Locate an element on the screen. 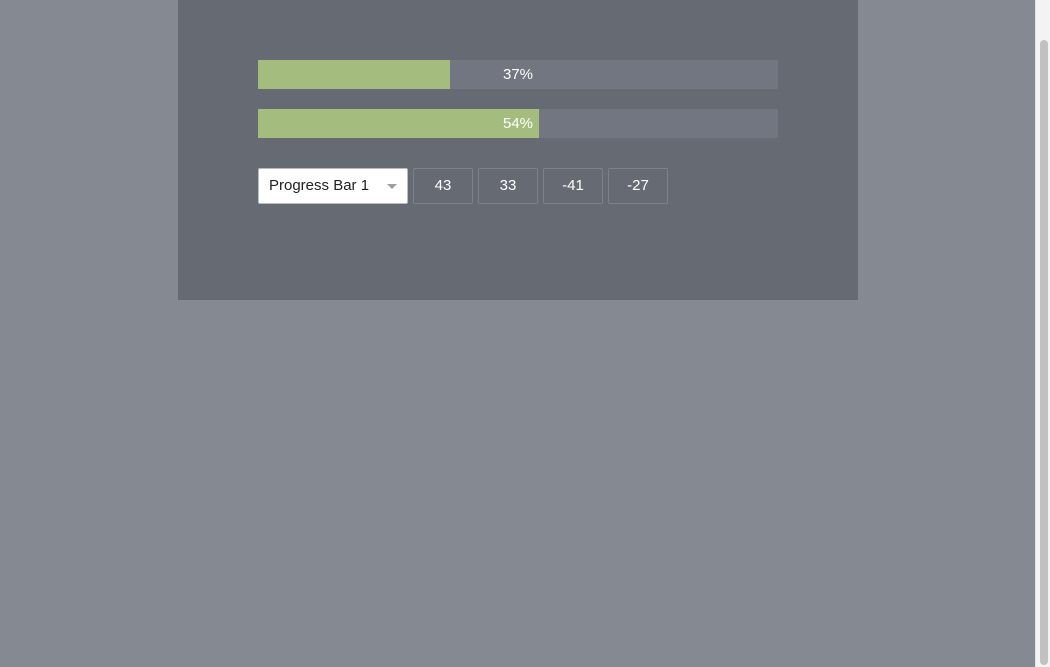 The height and width of the screenshot is (667, 1050). adjust-button-minus-27: -27 is located at coordinates (638, 186).